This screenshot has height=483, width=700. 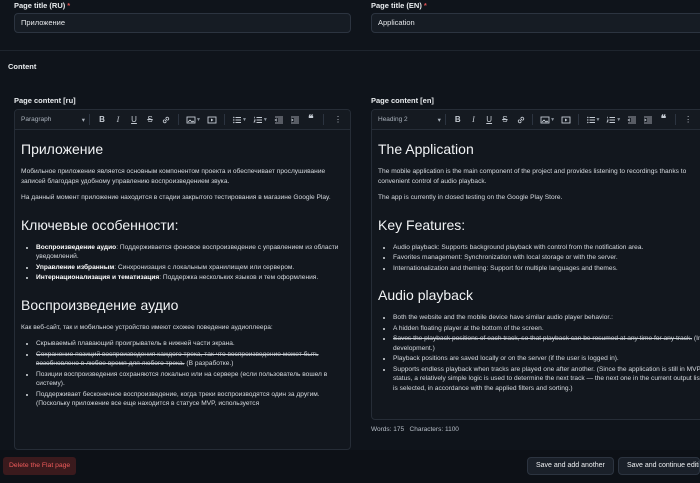 What do you see at coordinates (659, 466) in the screenshot?
I see `save-and-continue-editing-button: Save and continue editing` at bounding box center [659, 466].